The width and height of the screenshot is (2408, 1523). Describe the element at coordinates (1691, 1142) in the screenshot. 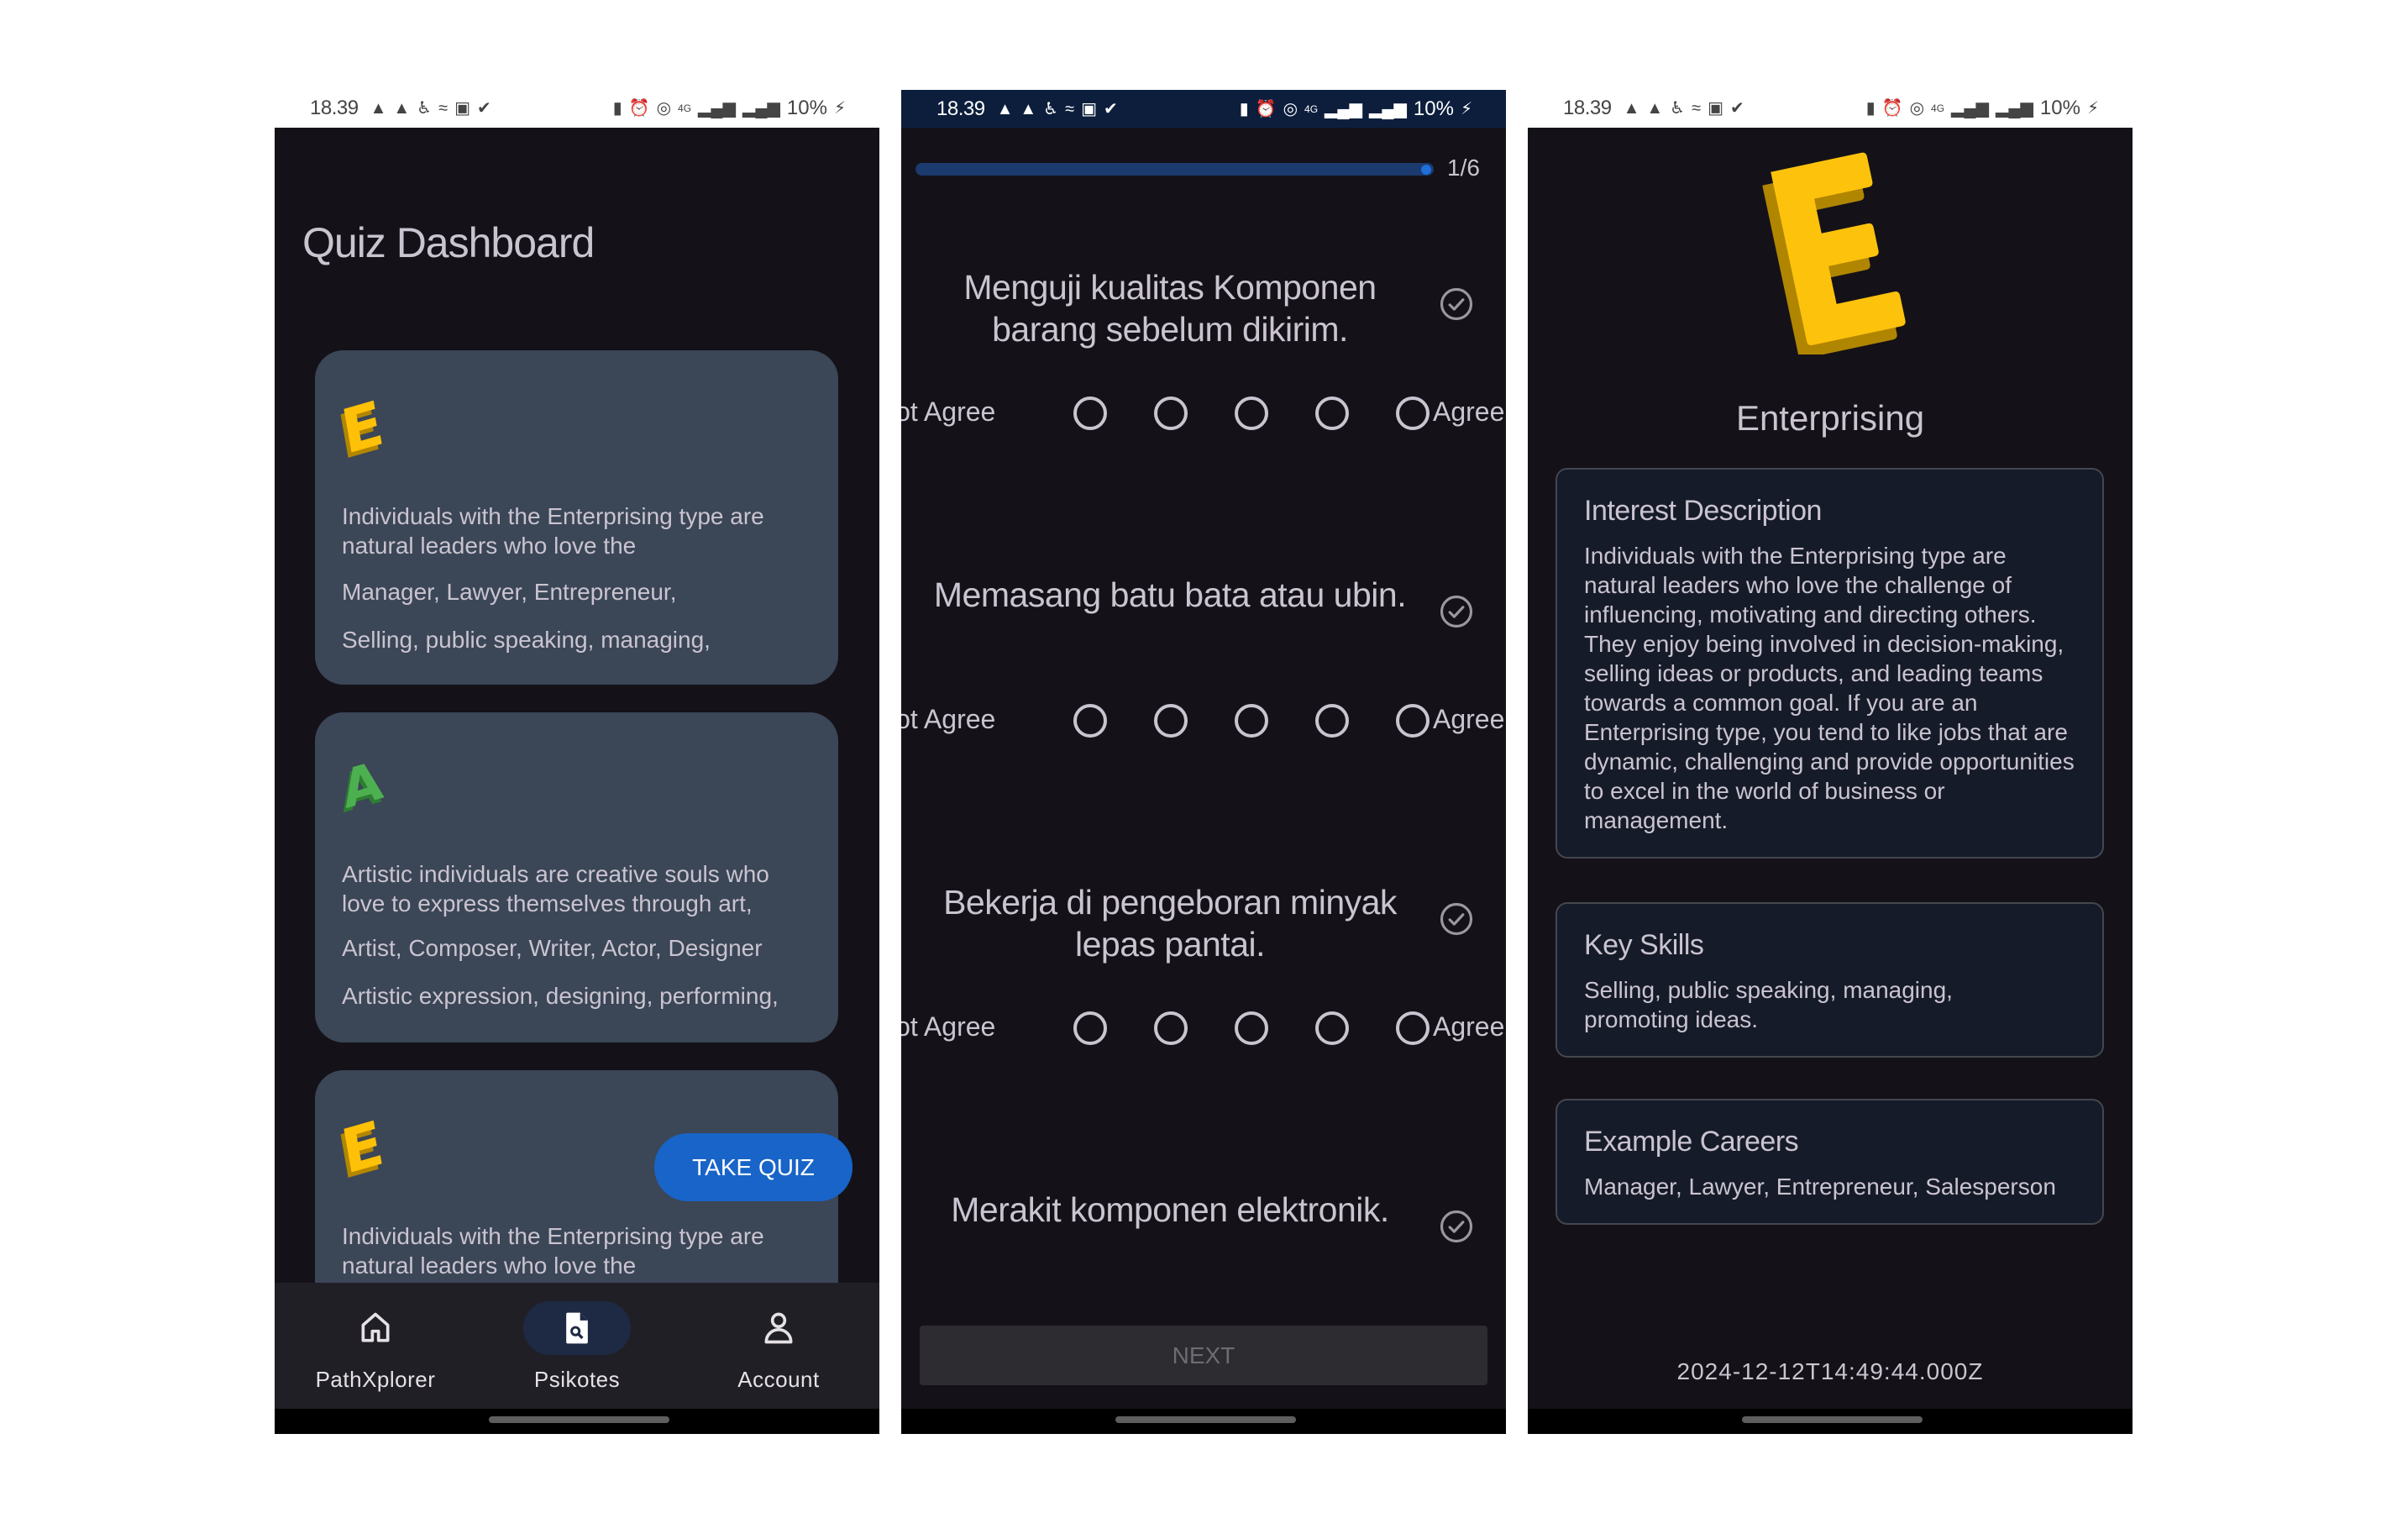

I see `section-title: Example Careers` at that location.